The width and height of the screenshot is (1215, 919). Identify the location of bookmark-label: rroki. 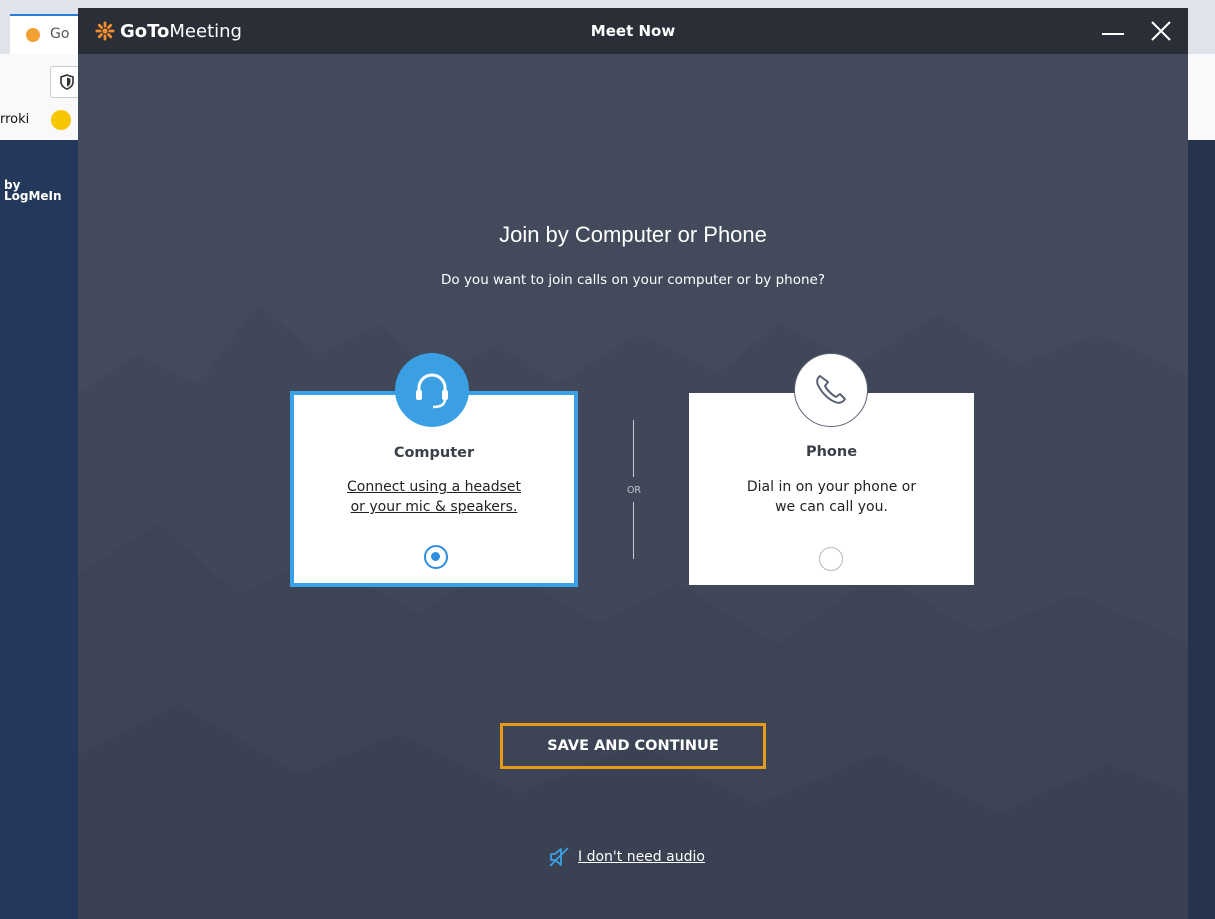
(14, 119).